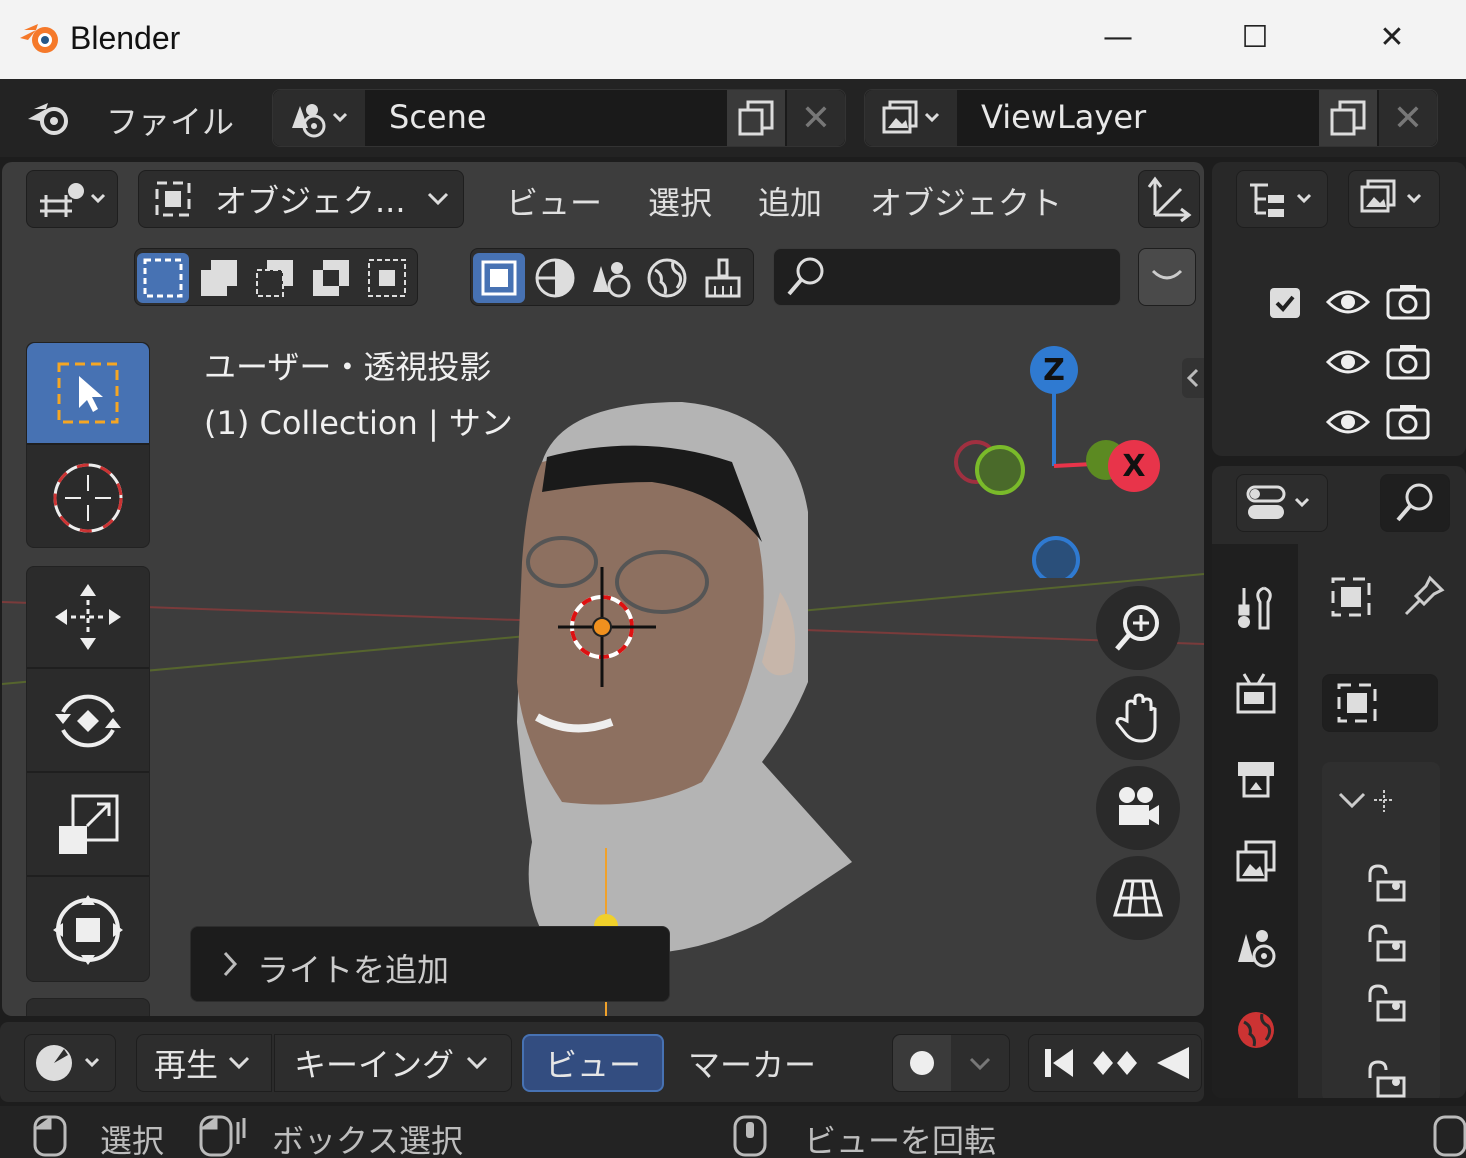 The width and height of the screenshot is (1466, 1158). I want to click on tool-transform, so click(88, 930).